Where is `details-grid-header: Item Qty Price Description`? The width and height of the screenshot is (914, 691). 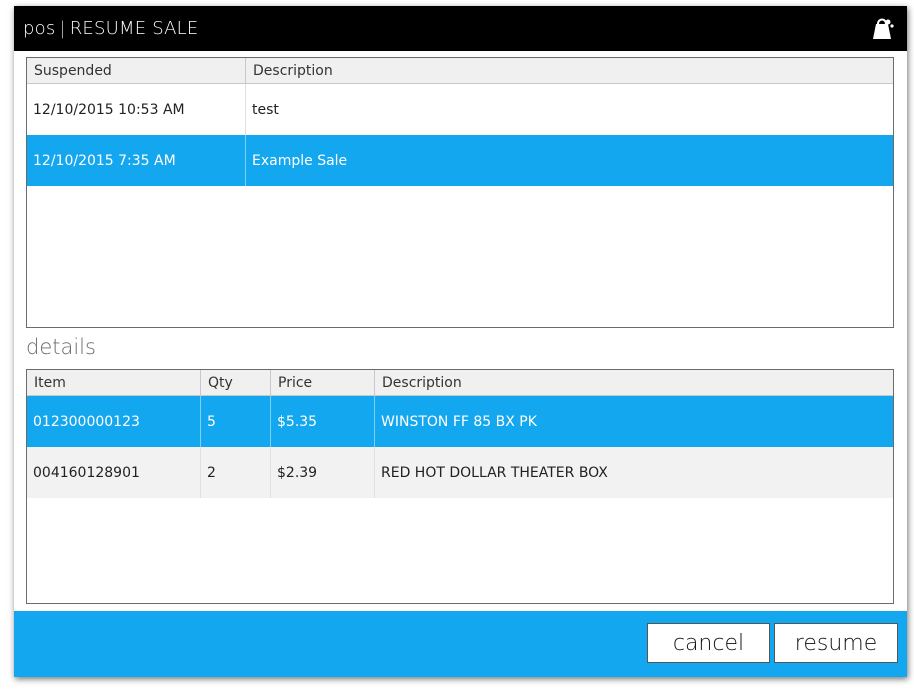 details-grid-header: Item Qty Price Description is located at coordinates (460, 383).